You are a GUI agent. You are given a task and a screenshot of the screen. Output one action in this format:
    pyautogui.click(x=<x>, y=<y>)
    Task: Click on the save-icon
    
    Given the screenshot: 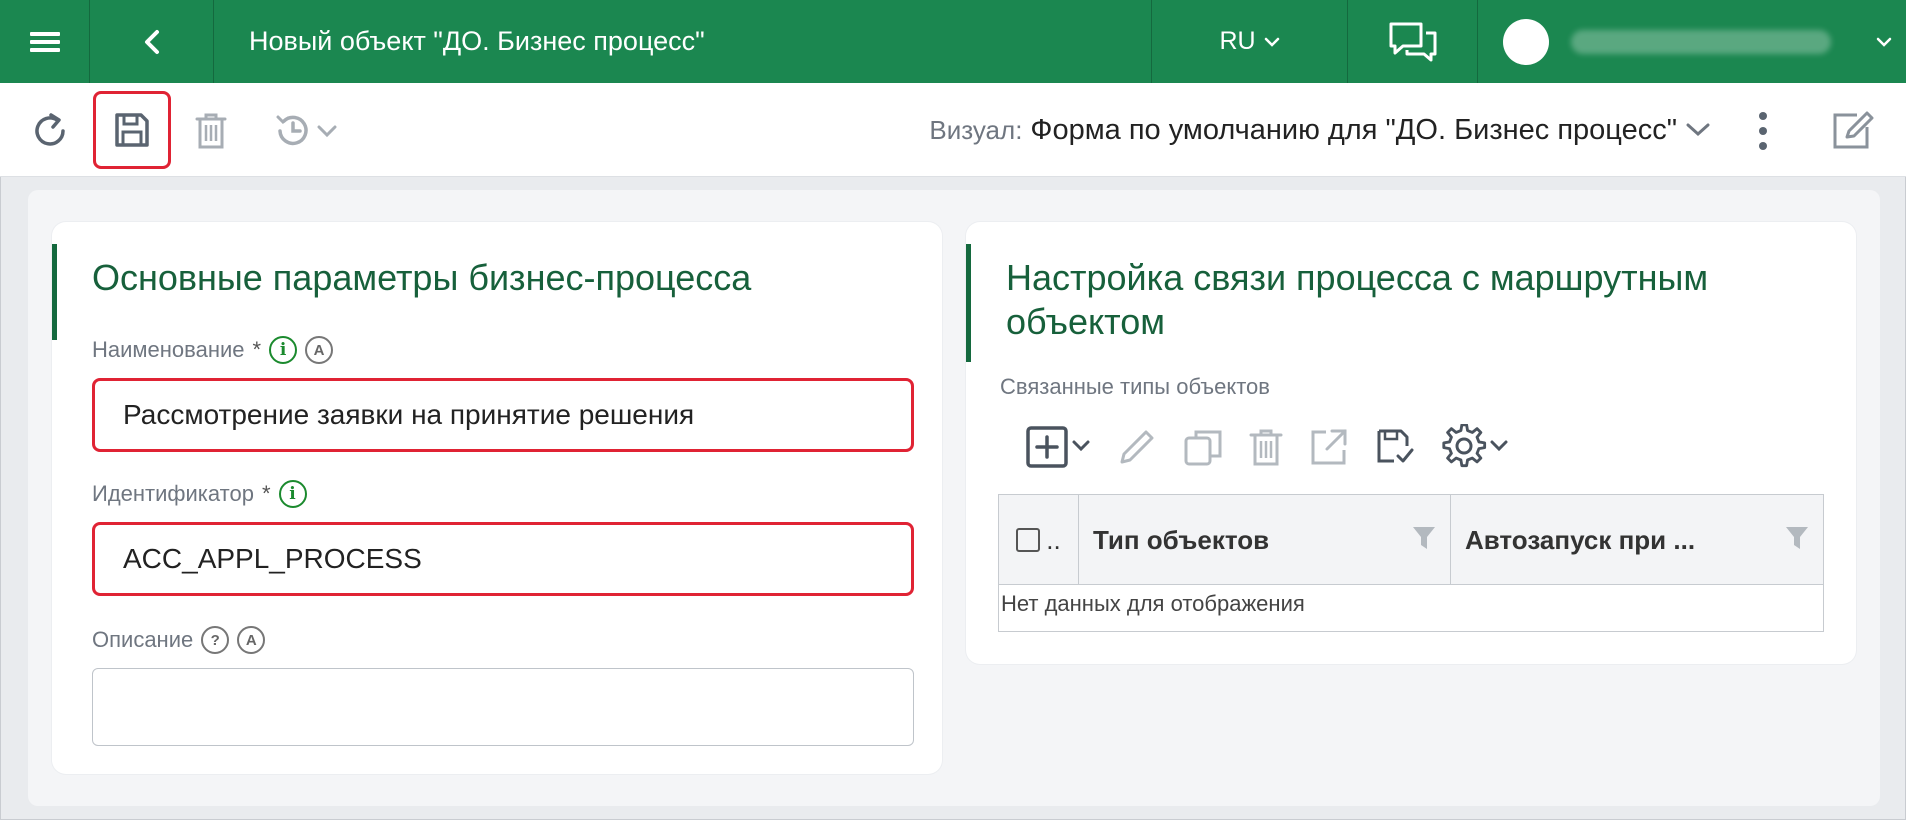 What is the action you would take?
    pyautogui.click(x=132, y=130)
    